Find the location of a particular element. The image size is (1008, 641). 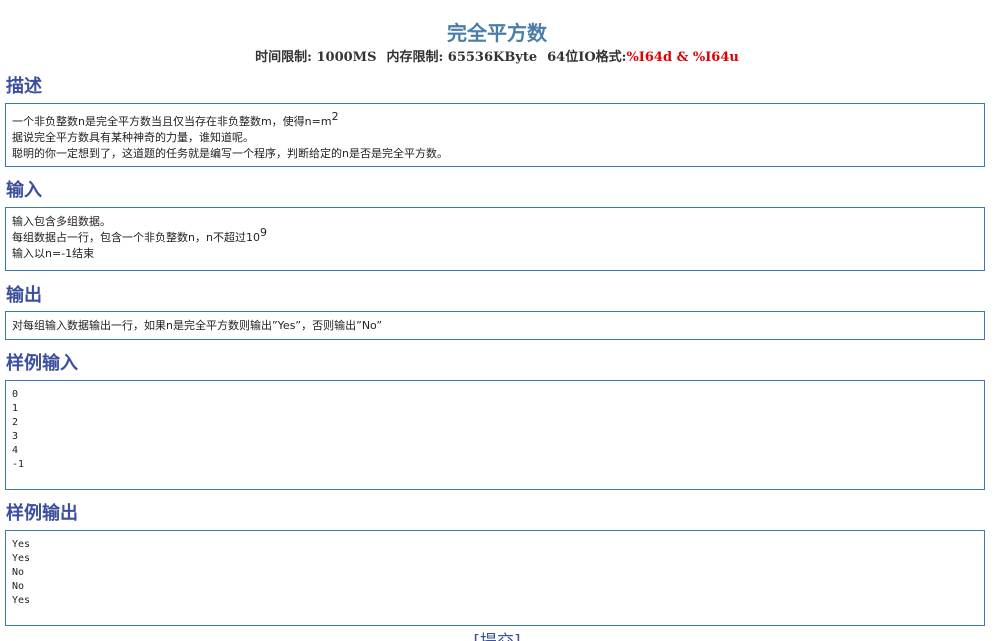

submit-label: 提交 is located at coordinates (497, 636).